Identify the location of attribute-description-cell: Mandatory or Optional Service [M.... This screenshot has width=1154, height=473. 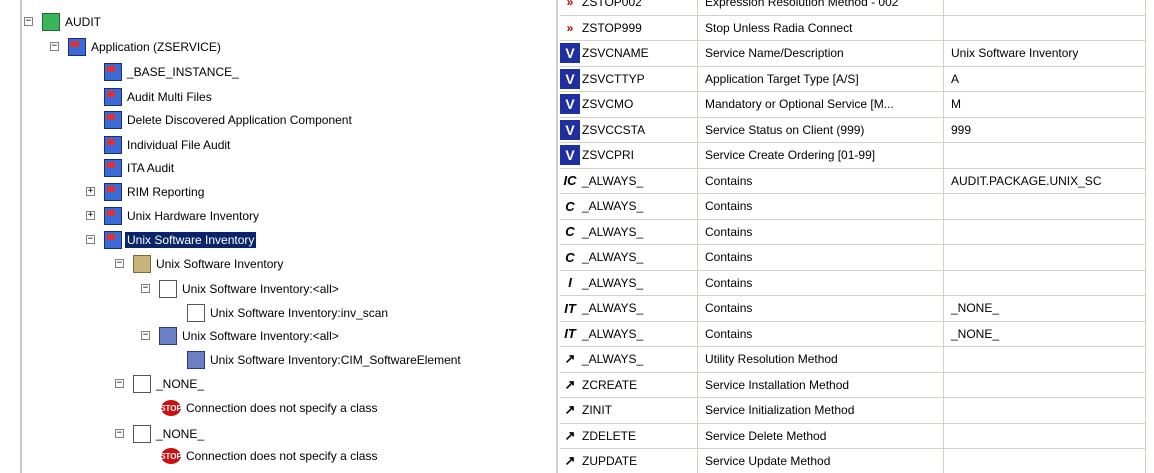
(821, 104).